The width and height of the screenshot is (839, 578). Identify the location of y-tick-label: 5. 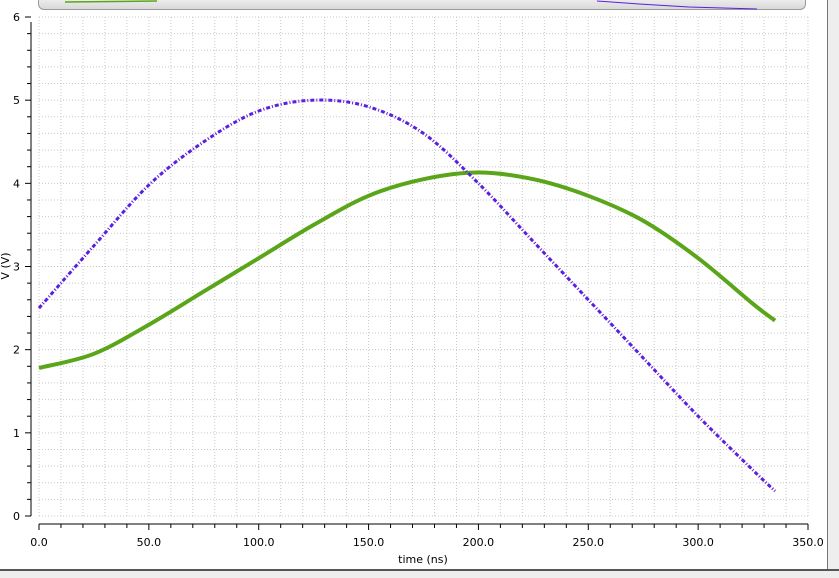
(16, 100).